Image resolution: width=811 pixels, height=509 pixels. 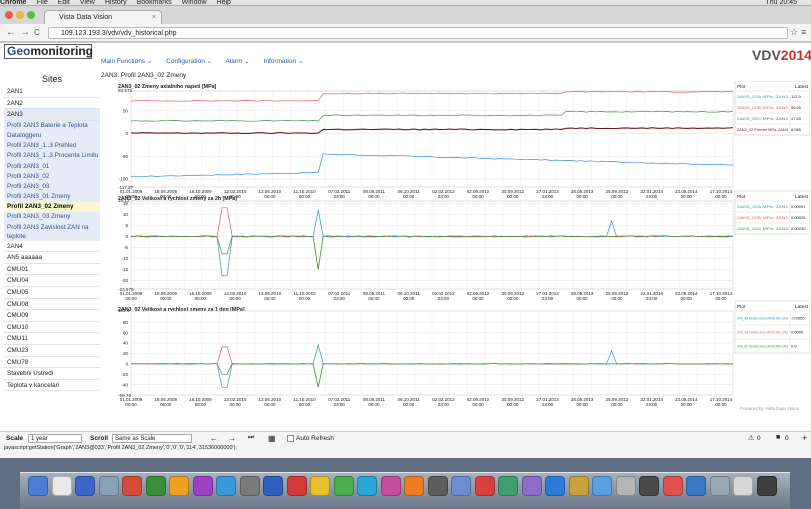 What do you see at coordinates (55, 438) in the screenshot?
I see `scale-select: 1 year` at bounding box center [55, 438].